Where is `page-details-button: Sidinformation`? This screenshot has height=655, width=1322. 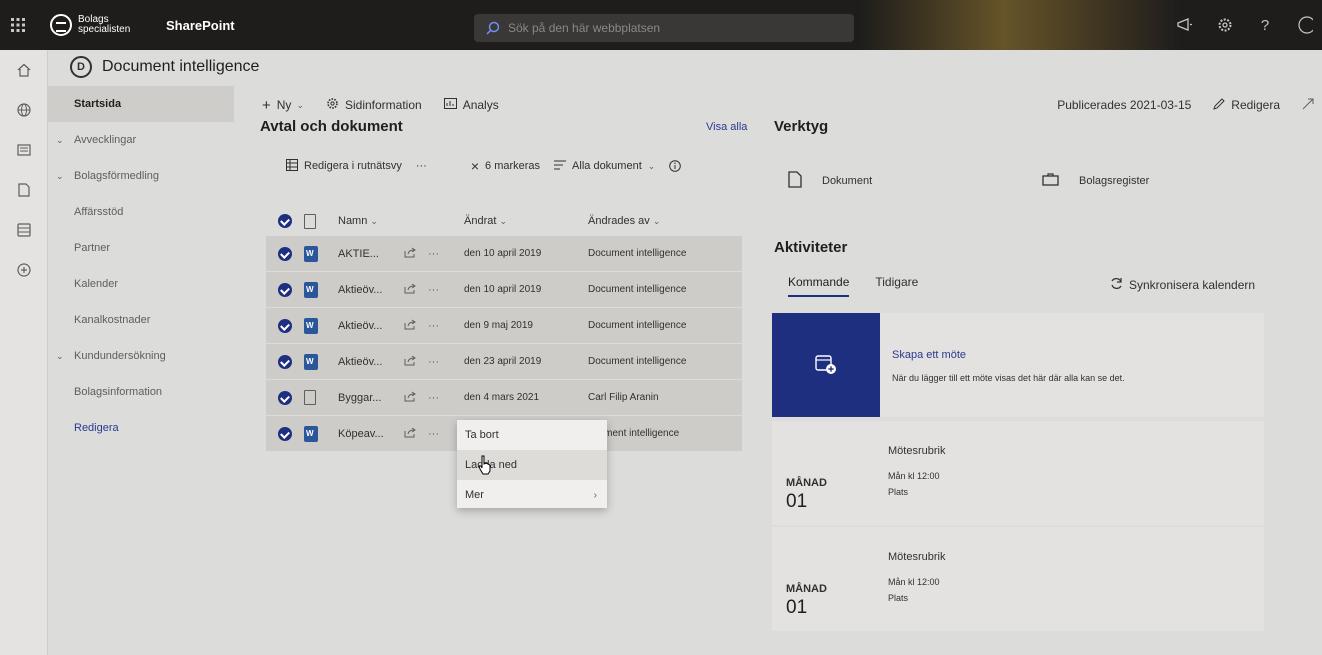 page-details-button: Sidinformation is located at coordinates (374, 105).